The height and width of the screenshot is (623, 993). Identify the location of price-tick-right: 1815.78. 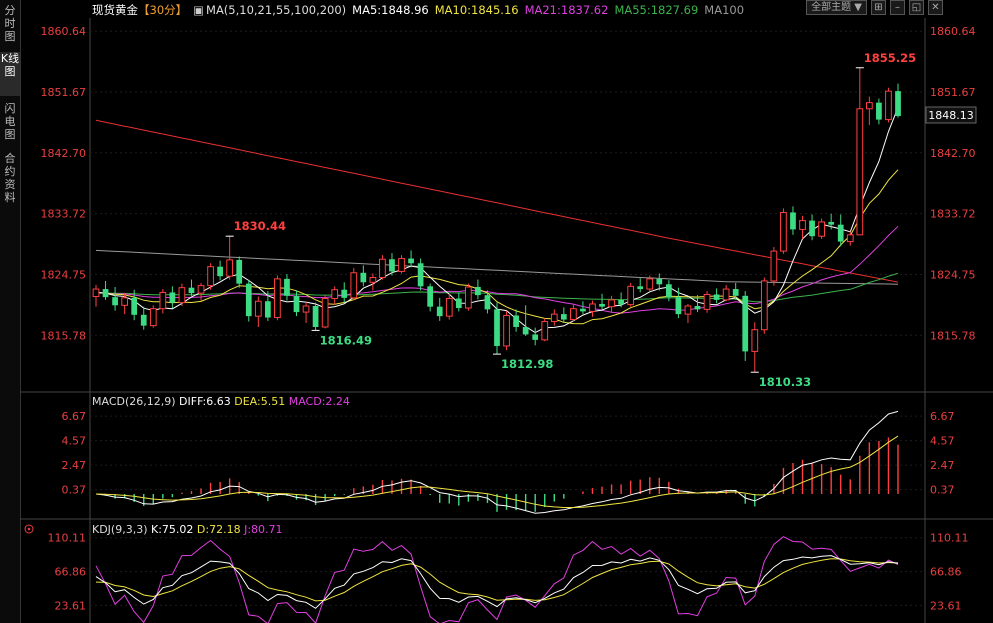
(953, 335).